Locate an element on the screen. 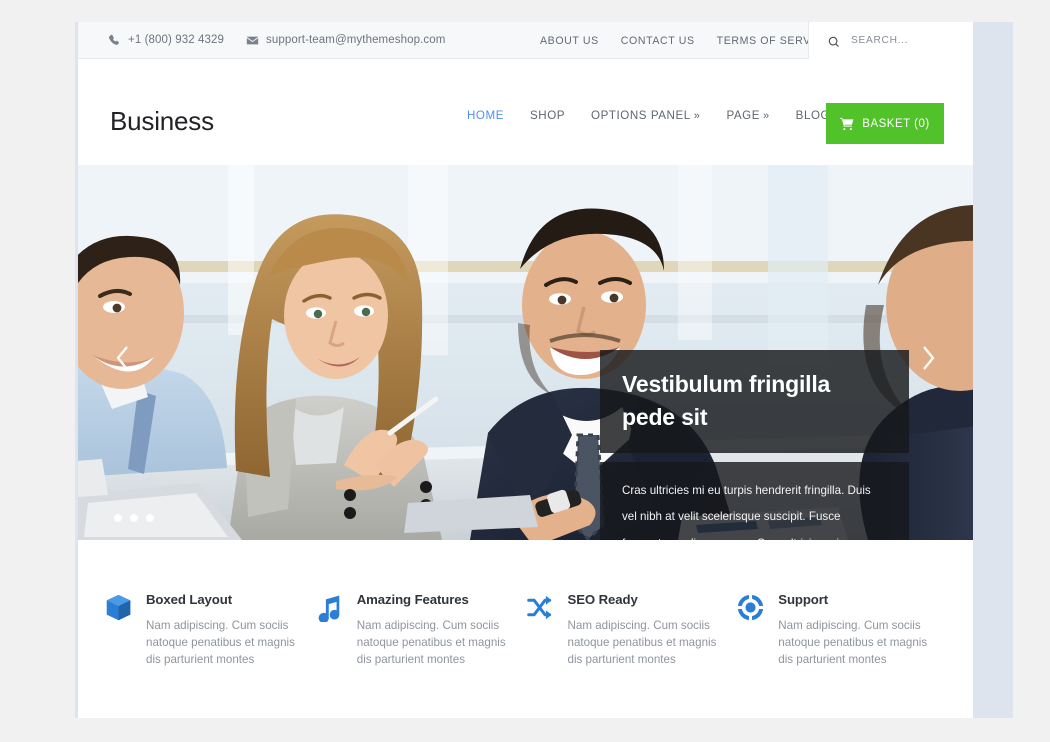  phone-number: +1 (800) 932 4329 is located at coordinates (176, 40).